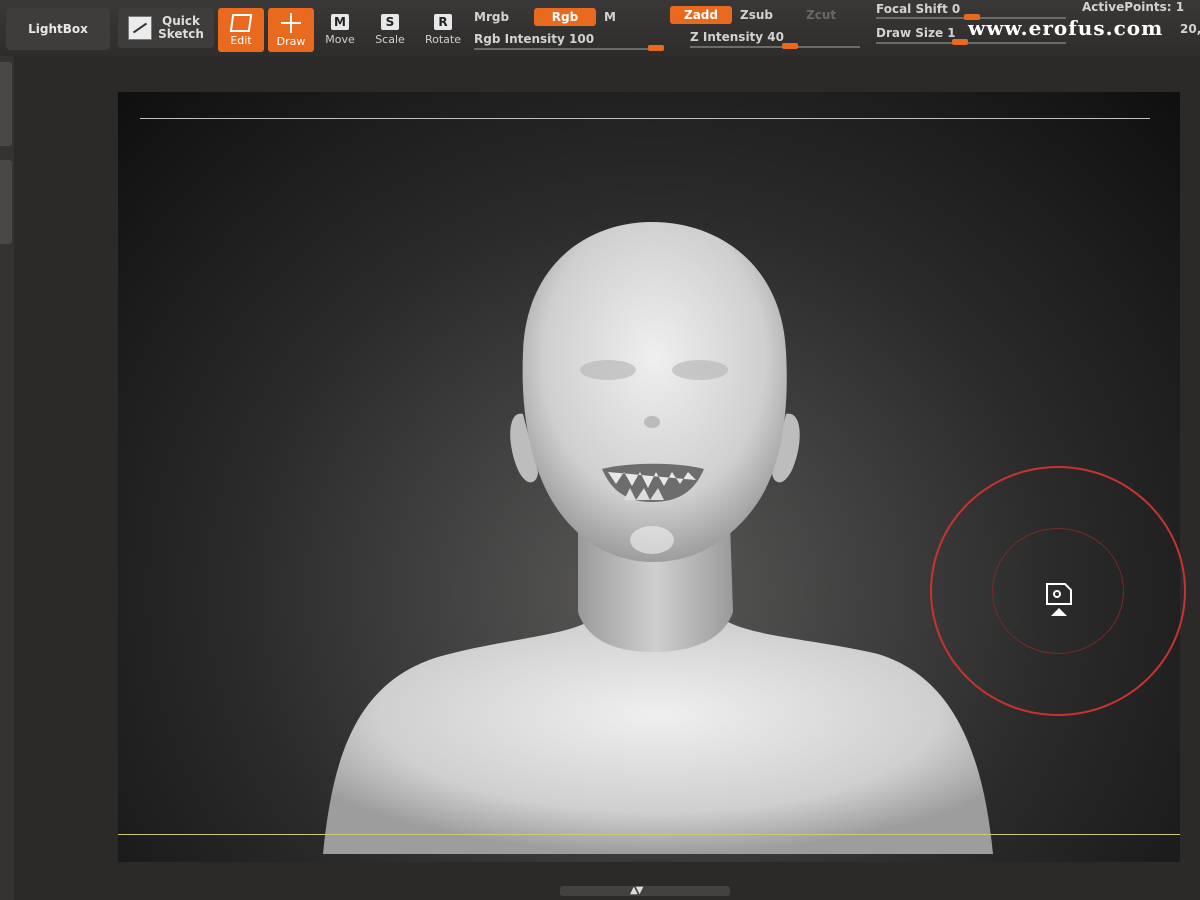  I want to click on zadd-toggle: Zadd, so click(701, 15).